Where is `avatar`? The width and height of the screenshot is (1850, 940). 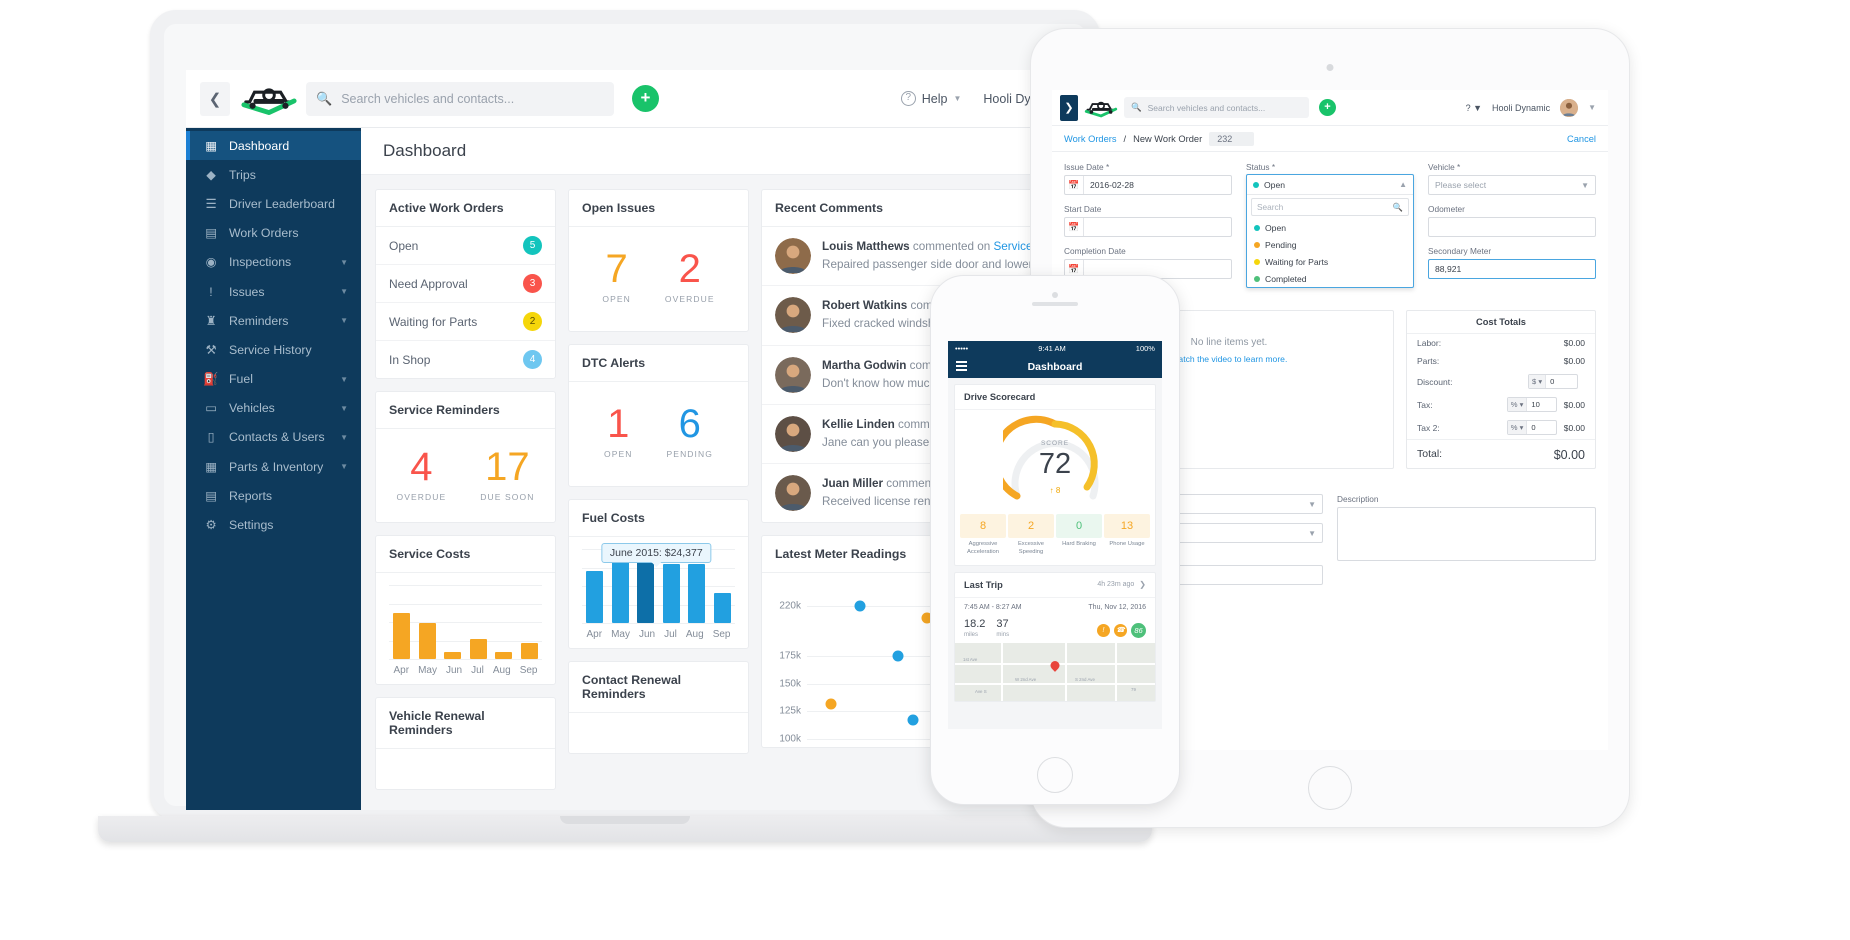
avatar is located at coordinates (1569, 107).